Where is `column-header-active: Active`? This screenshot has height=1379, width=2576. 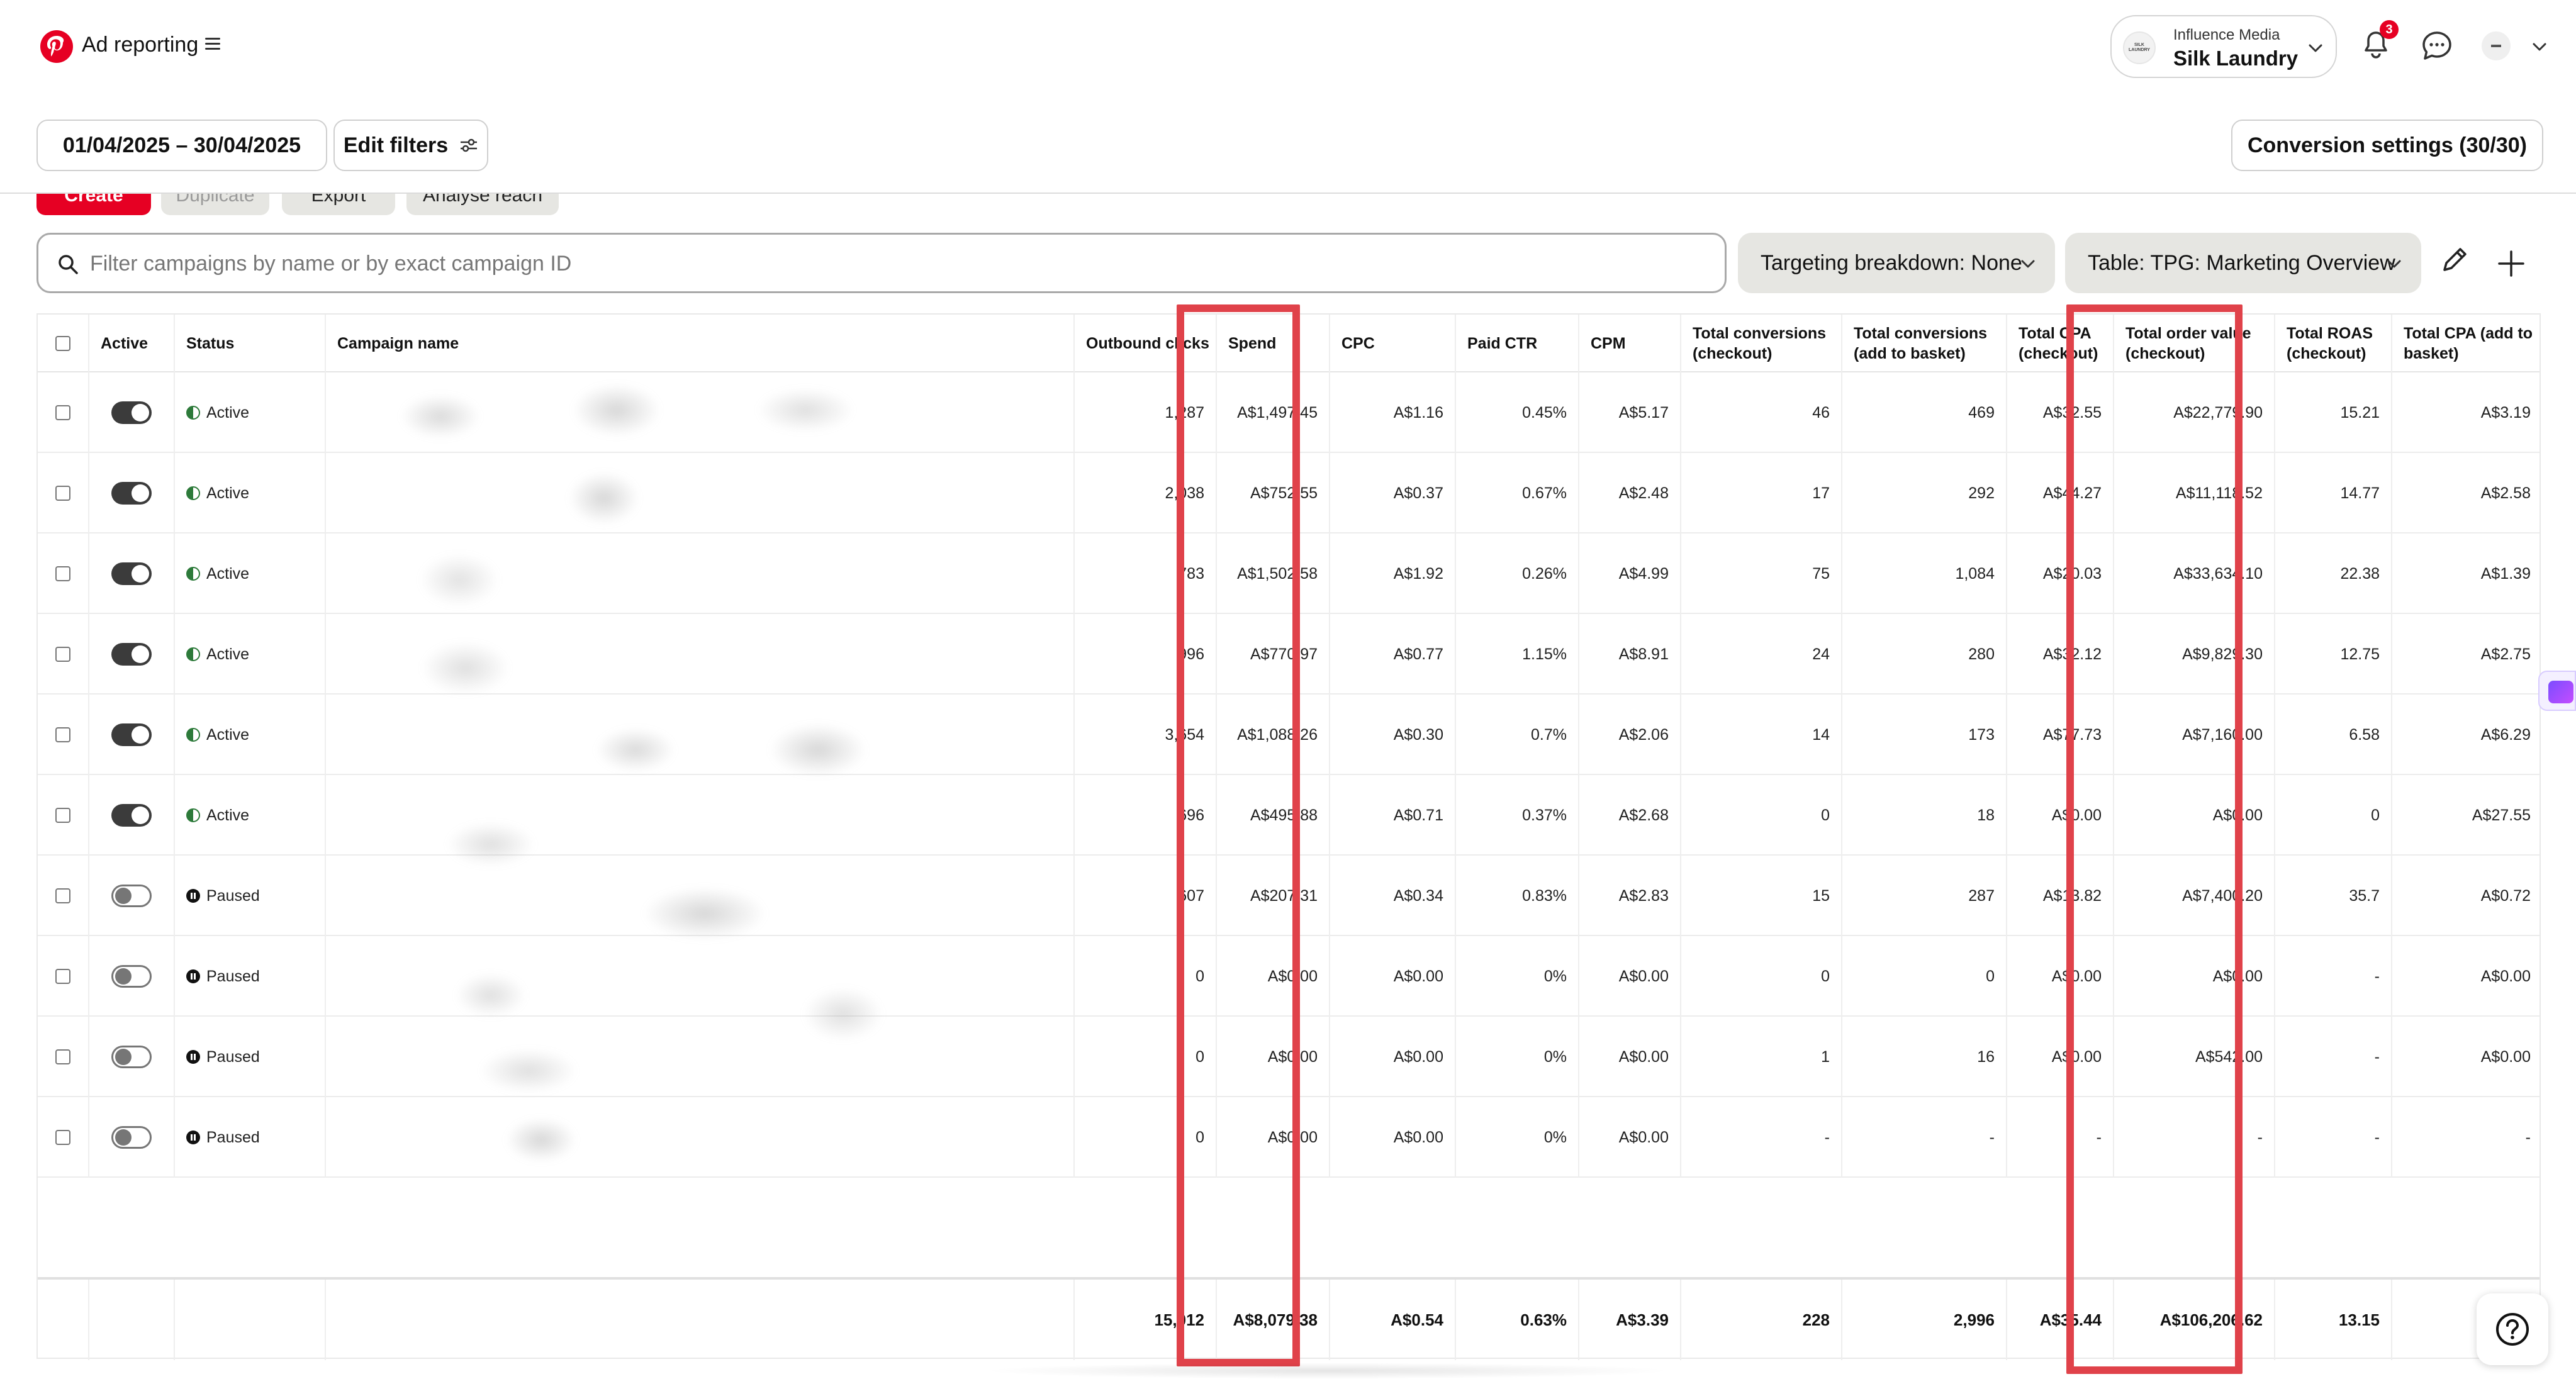
column-header-active: Active is located at coordinates (132, 343).